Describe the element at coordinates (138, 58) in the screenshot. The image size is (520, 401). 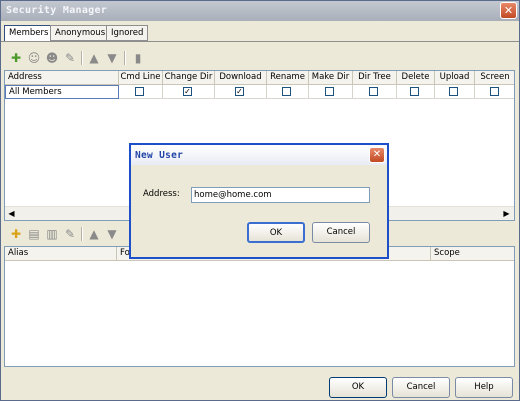
I see `delete-icon: ▮` at that location.